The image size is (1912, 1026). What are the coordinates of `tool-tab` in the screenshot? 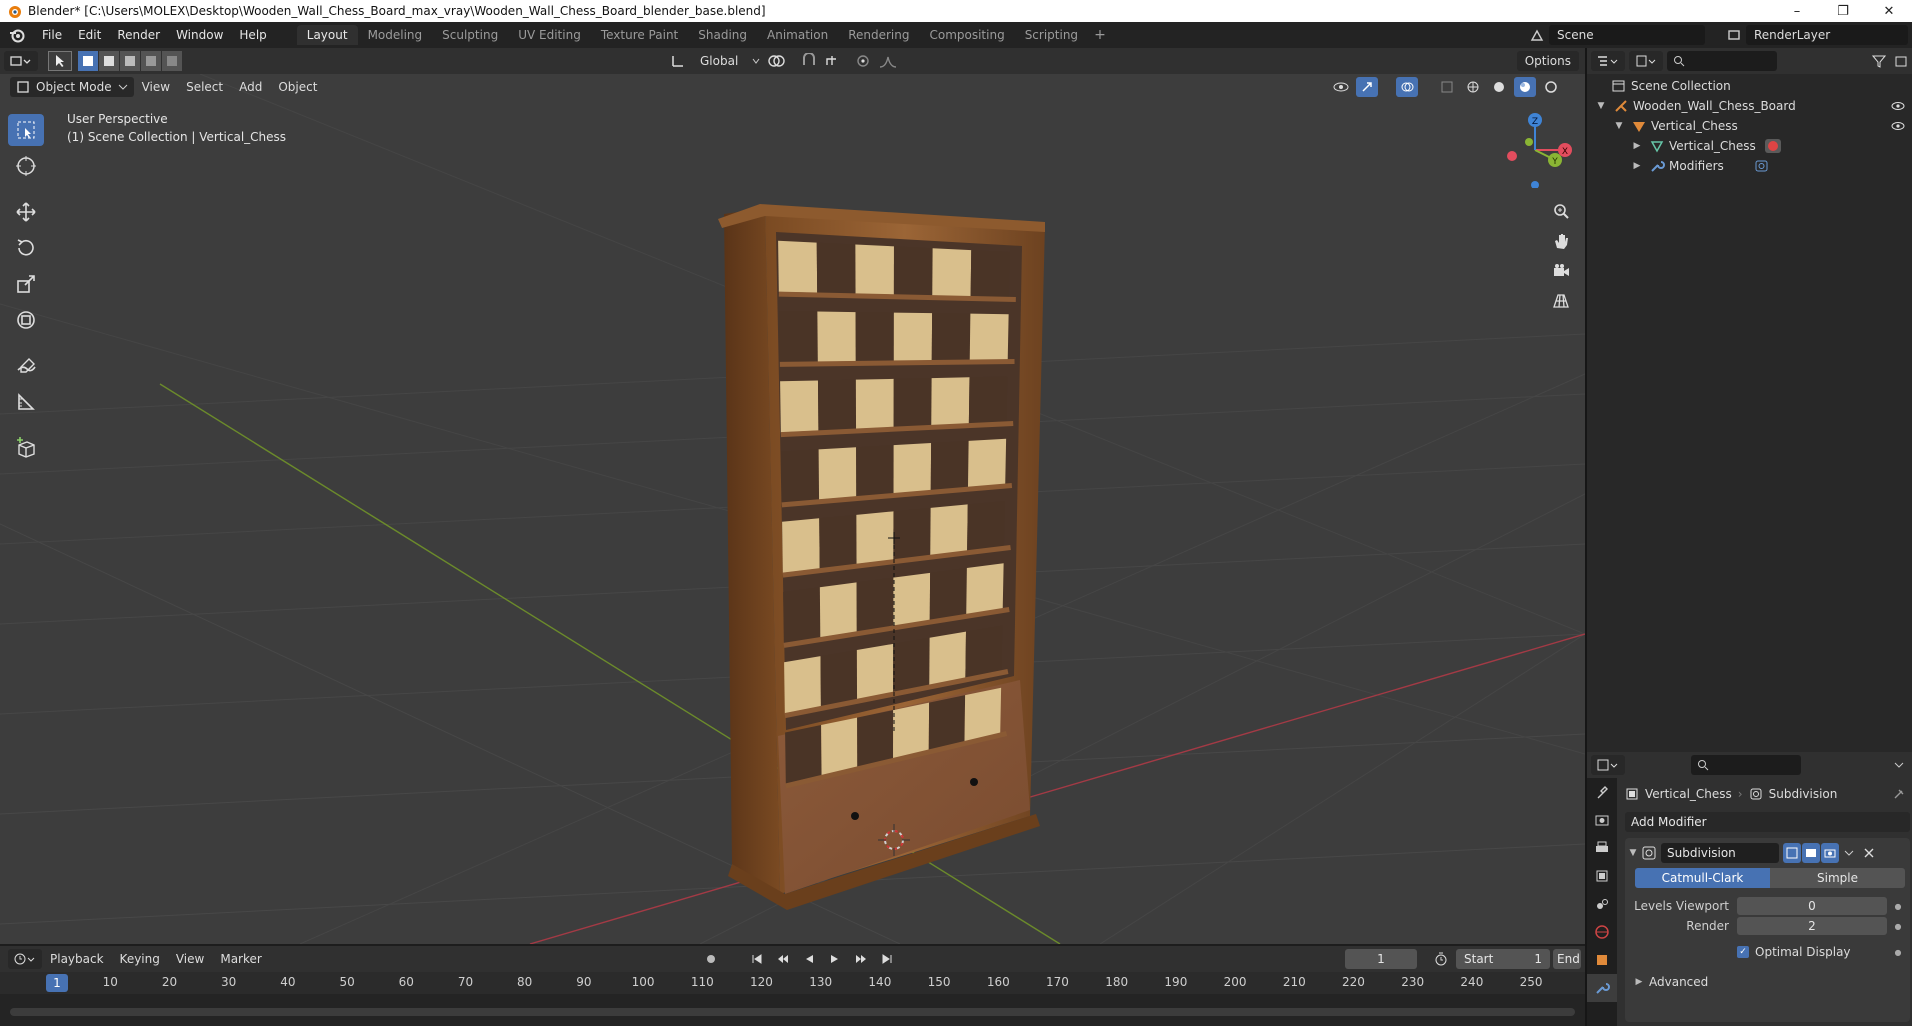 It's located at (1602, 792).